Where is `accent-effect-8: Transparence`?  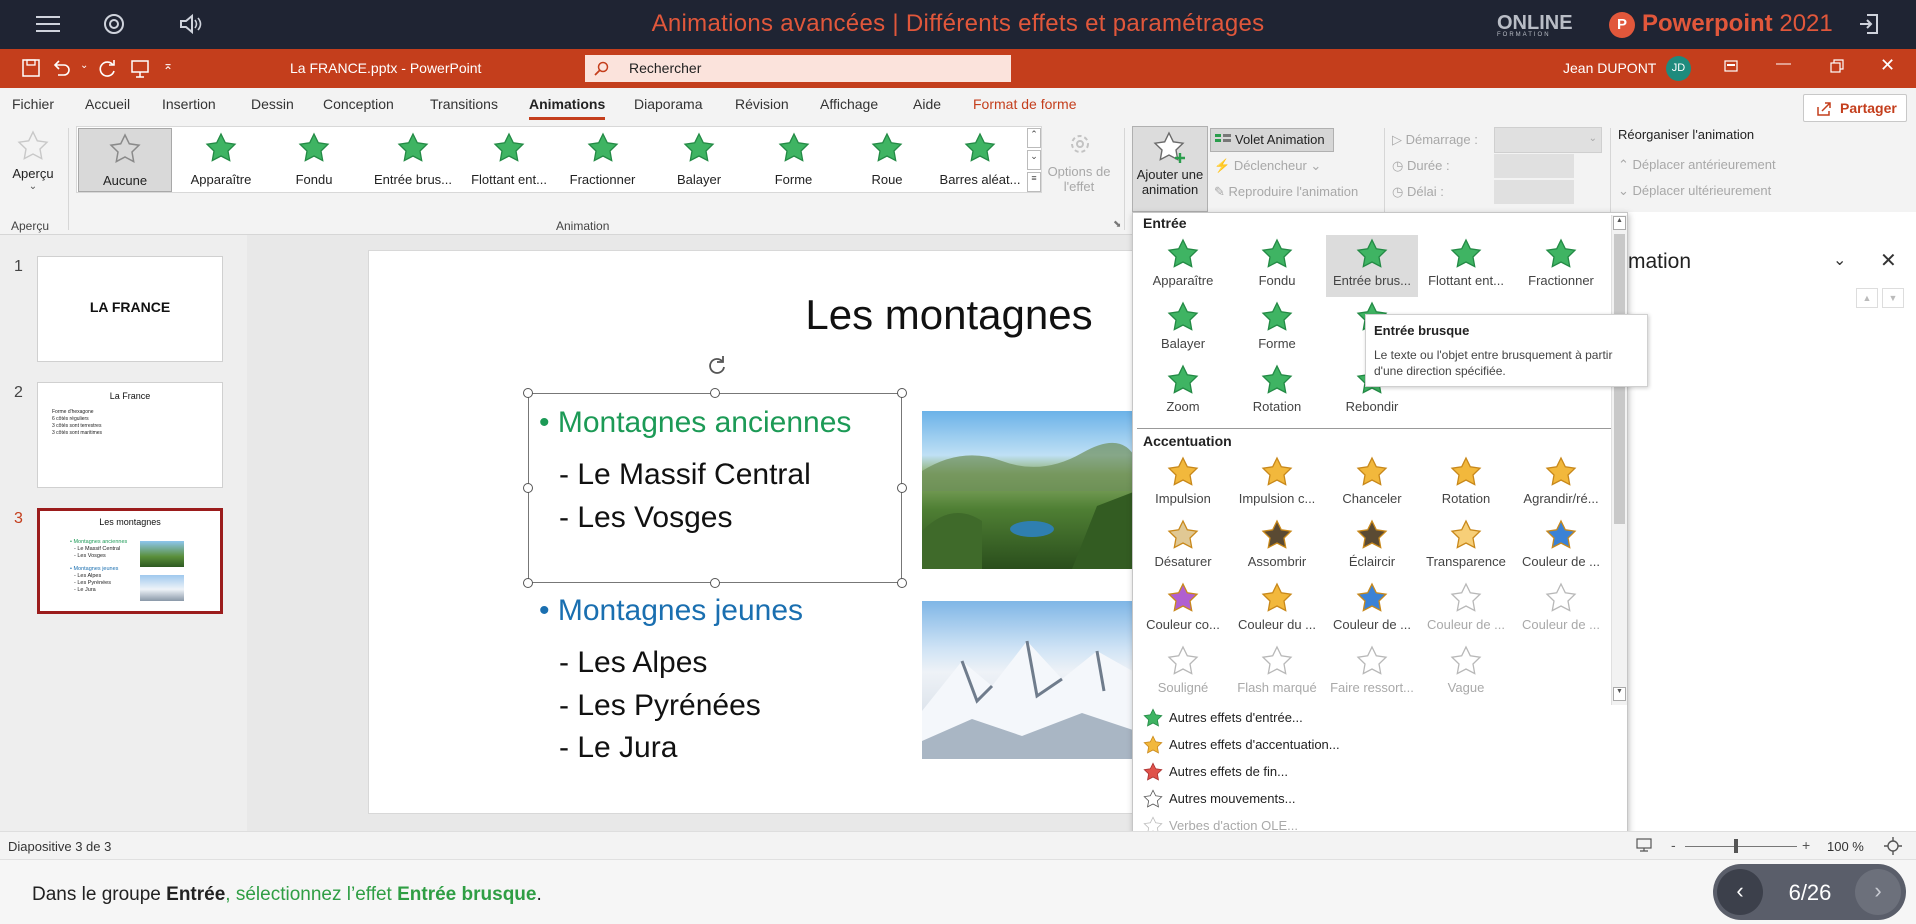 accent-effect-8: Transparence is located at coordinates (1466, 547).